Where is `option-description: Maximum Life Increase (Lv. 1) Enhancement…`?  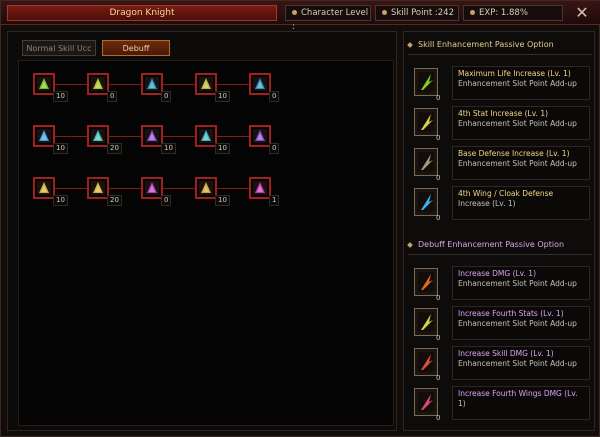
option-description: Maximum Life Increase (Lv. 1) Enhancement… is located at coordinates (521, 83).